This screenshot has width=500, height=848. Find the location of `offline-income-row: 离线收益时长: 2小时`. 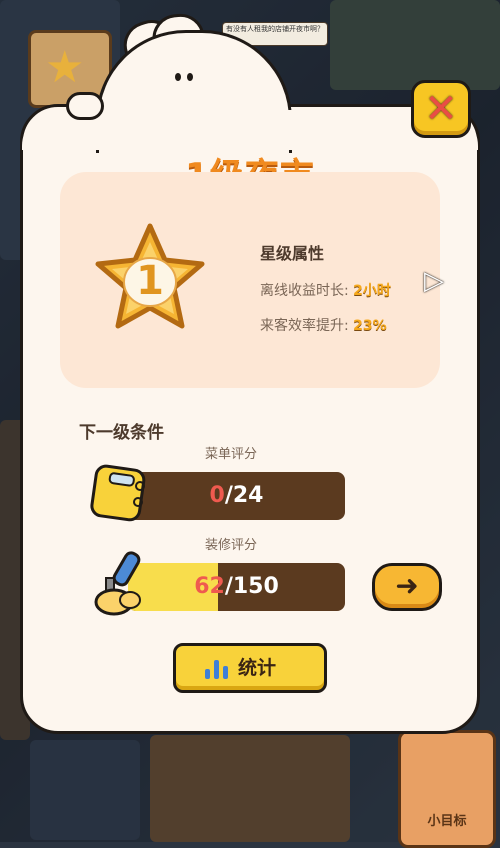

offline-income-row: 离线收益时长: 2小时 is located at coordinates (325, 290).